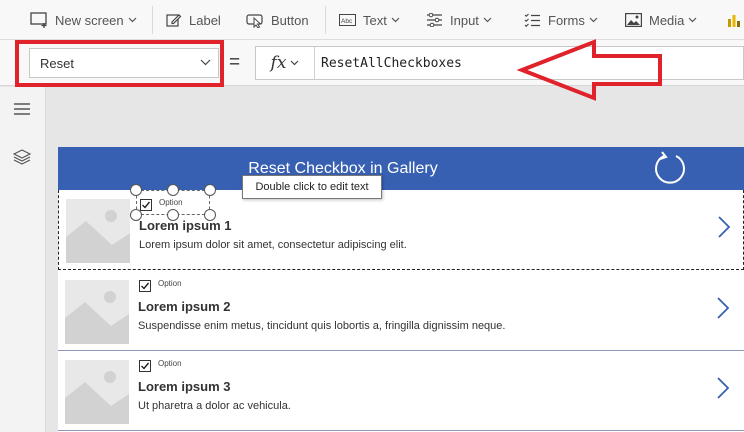  What do you see at coordinates (667, 20) in the screenshot?
I see `media-label: Media` at bounding box center [667, 20].